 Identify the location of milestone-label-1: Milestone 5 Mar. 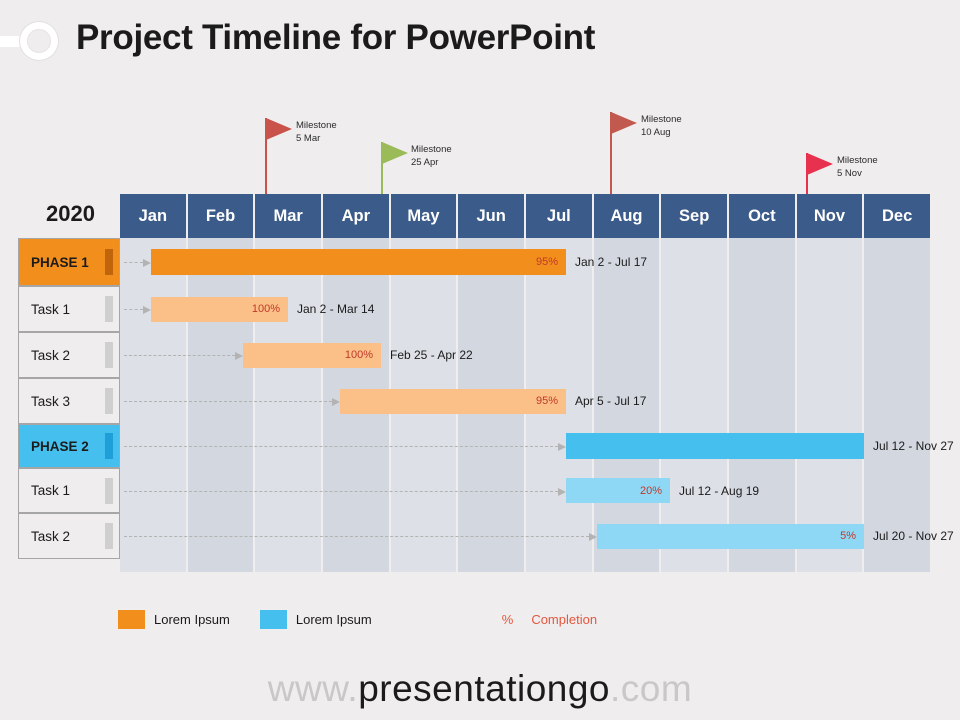
(316, 132).